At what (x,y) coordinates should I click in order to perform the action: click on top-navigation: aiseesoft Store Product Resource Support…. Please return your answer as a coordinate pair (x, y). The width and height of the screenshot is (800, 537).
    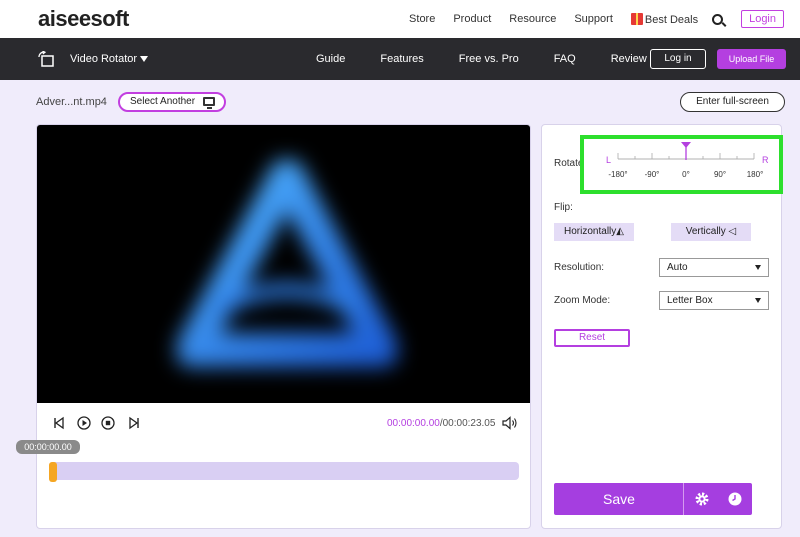
    Looking at the image, I should click on (400, 19).